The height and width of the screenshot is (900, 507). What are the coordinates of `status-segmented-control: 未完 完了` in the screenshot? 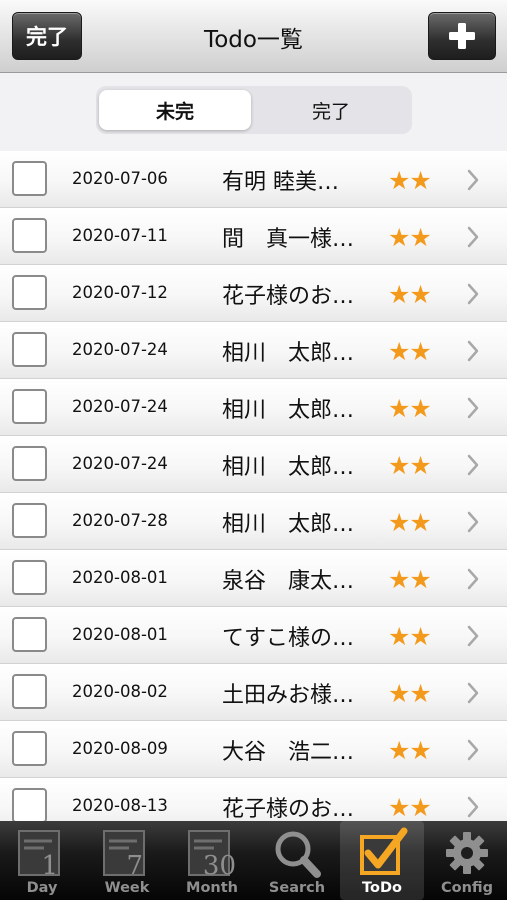 It's located at (254, 110).